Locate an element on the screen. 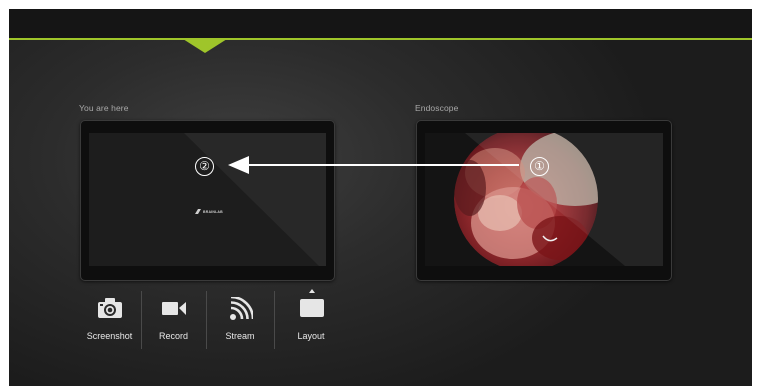 The image size is (761, 390). badge-one: ① is located at coordinates (539, 166).